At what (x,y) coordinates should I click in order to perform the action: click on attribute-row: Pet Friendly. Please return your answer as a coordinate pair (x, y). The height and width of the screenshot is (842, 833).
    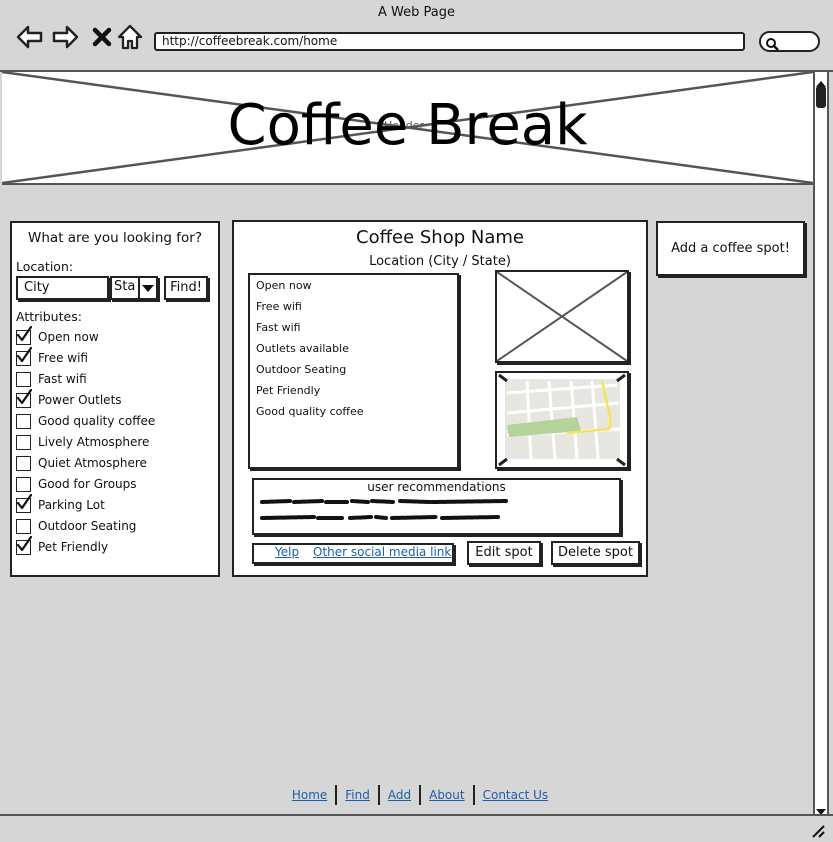
    Looking at the image, I should click on (116, 546).